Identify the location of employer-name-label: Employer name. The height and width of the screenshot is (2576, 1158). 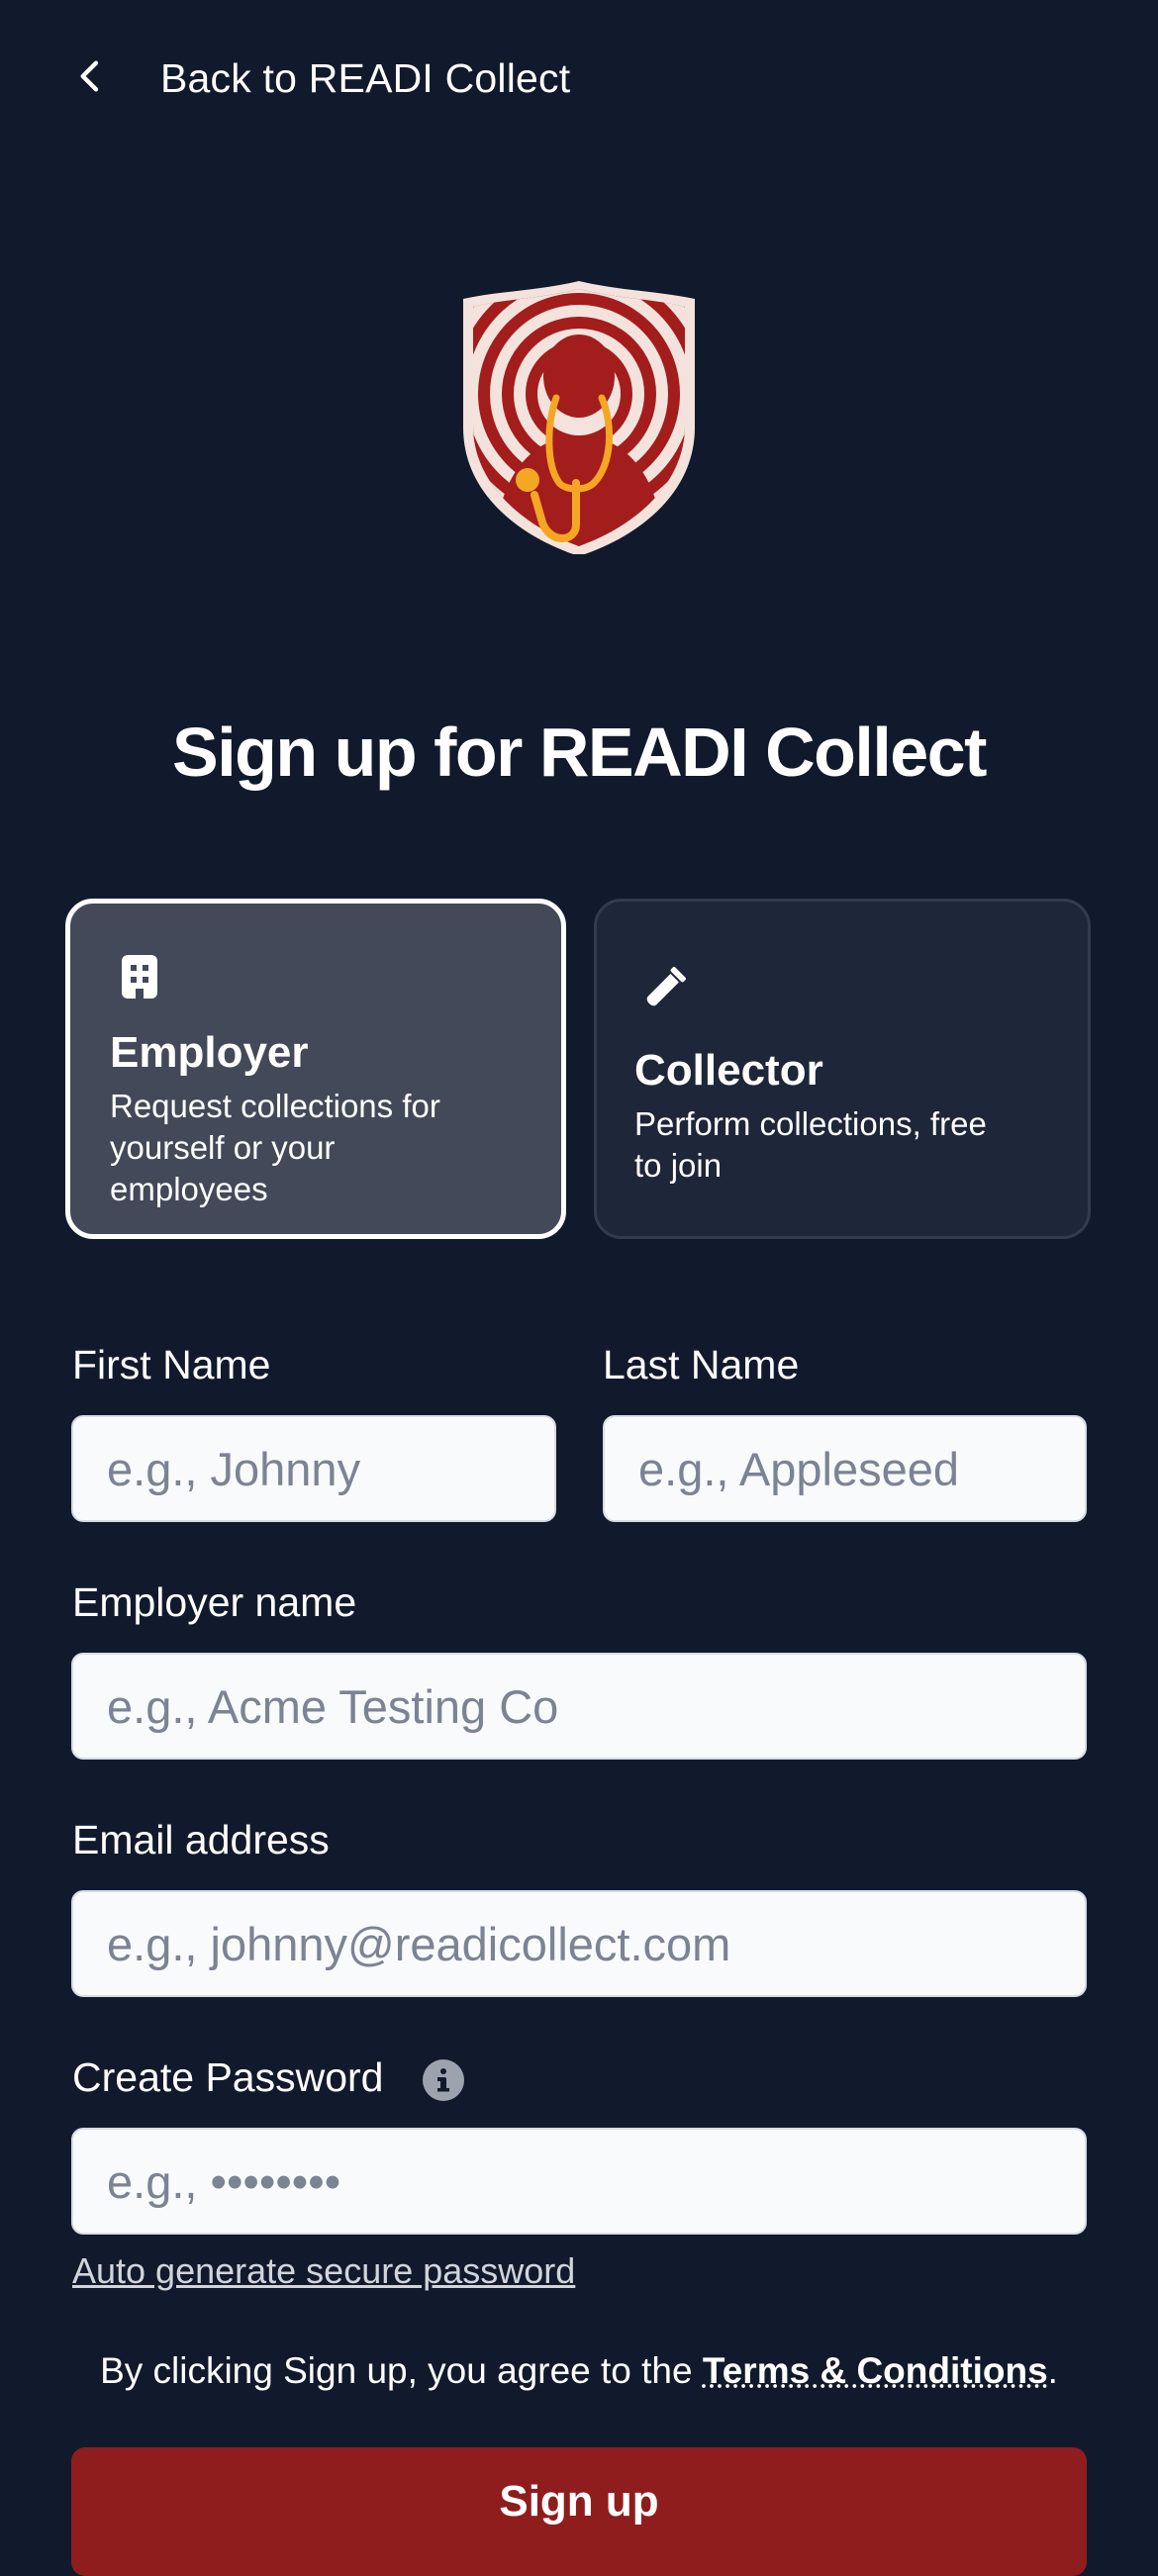
(215, 1602).